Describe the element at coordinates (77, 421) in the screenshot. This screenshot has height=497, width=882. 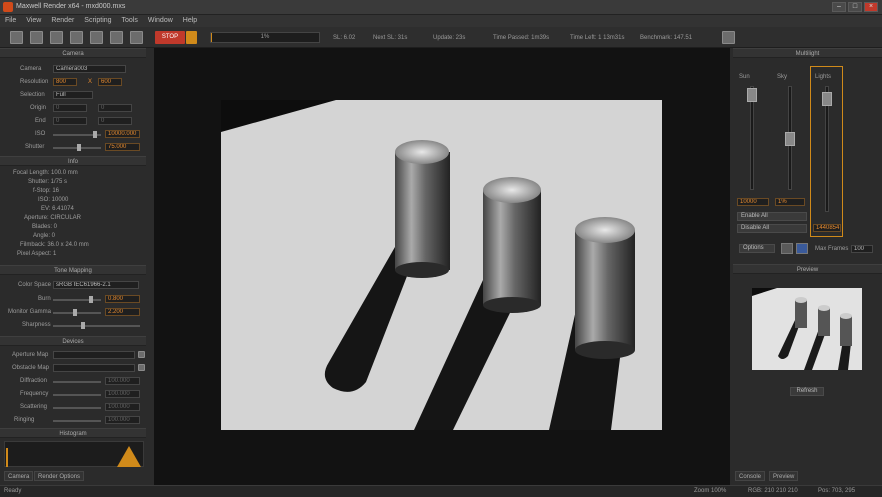
I see `ringing-slider` at that location.